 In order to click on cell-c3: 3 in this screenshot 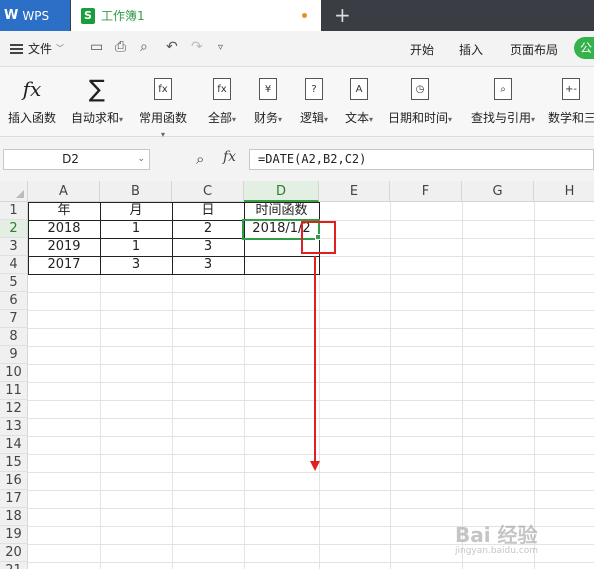, I will do `click(208, 247)`.